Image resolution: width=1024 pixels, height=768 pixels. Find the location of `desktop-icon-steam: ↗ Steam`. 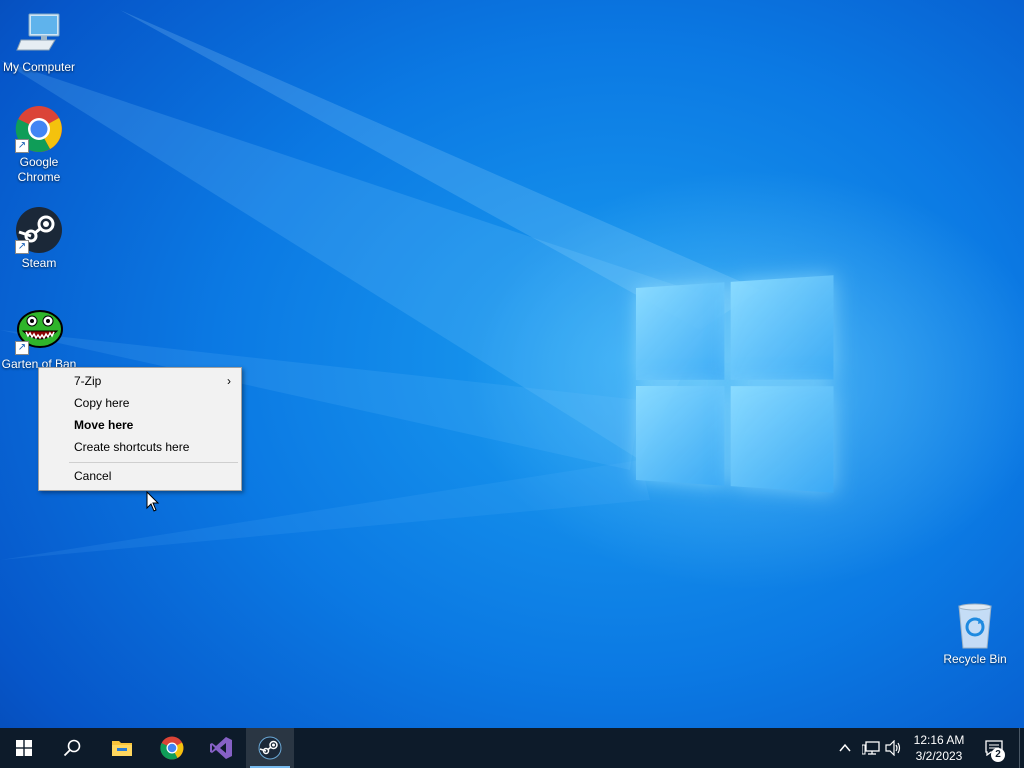

desktop-icon-steam: ↗ Steam is located at coordinates (39, 238).